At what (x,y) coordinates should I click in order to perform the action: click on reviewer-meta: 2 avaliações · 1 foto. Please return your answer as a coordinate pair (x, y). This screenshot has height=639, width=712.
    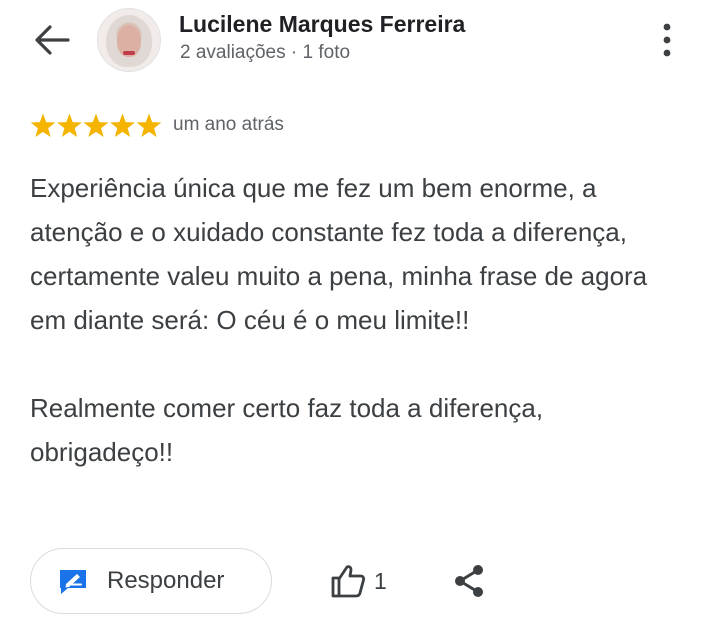
    Looking at the image, I should click on (265, 52).